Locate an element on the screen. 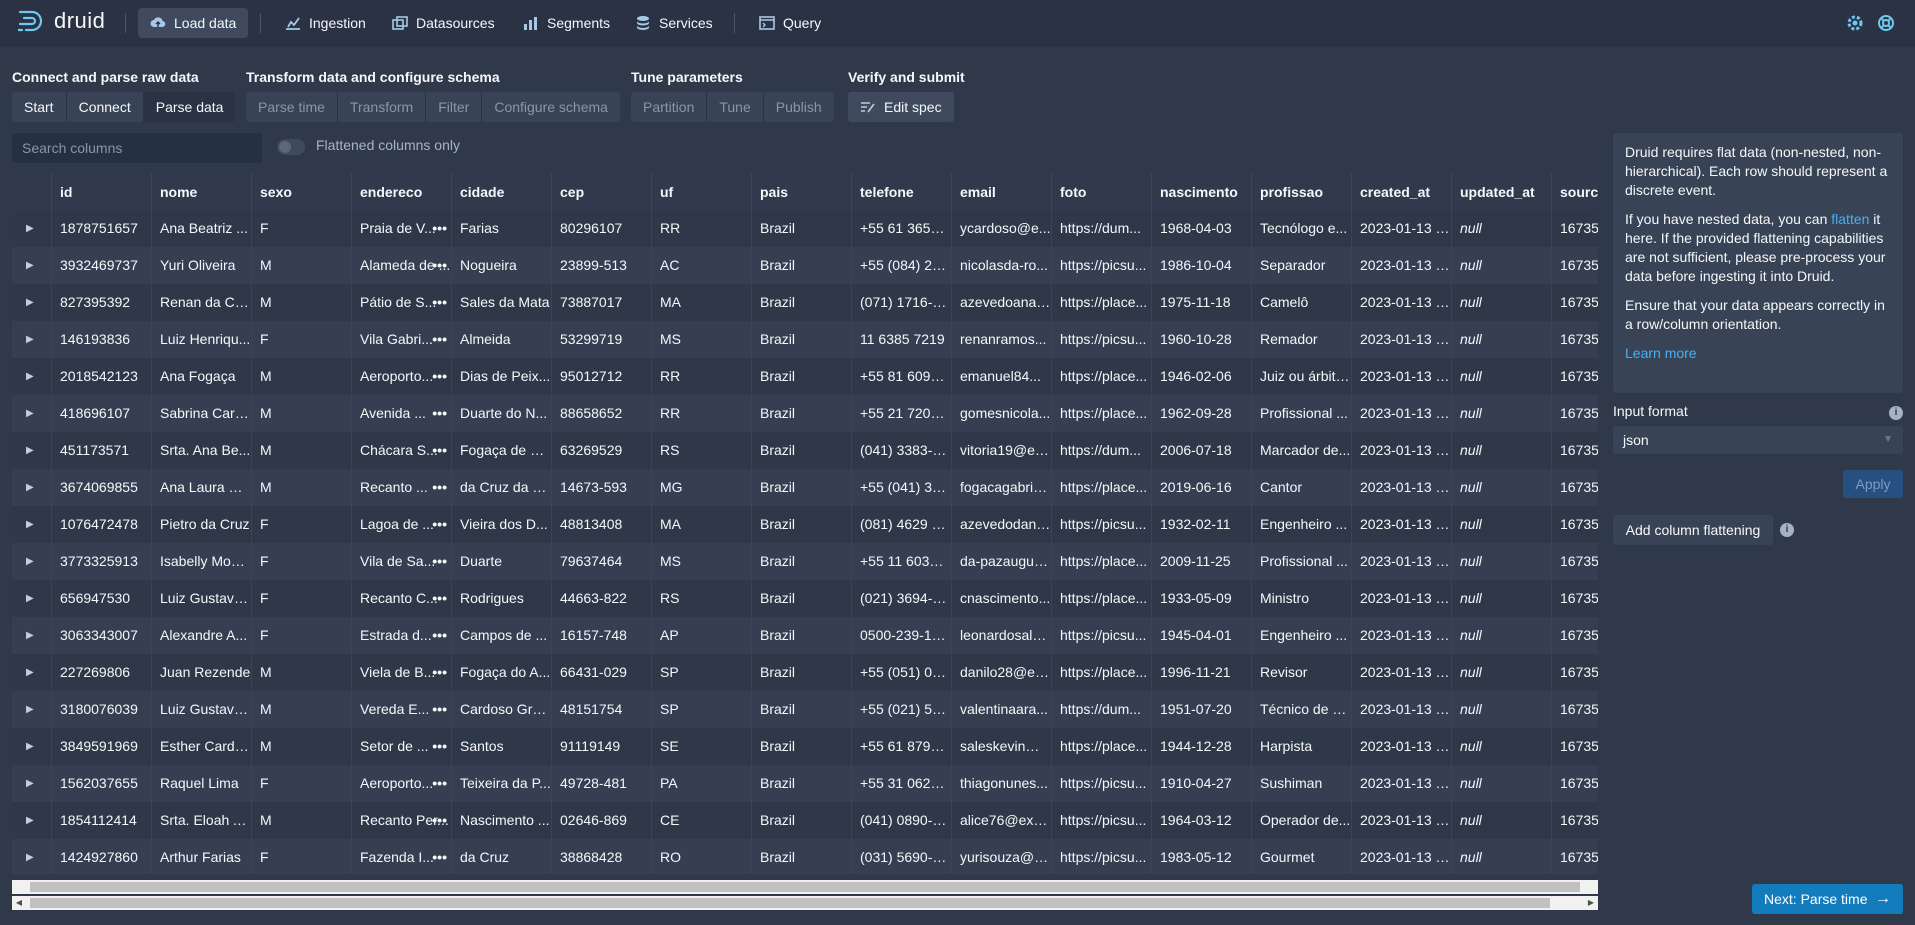 This screenshot has height=925, width=1915. step-publish: Publish is located at coordinates (798, 107).